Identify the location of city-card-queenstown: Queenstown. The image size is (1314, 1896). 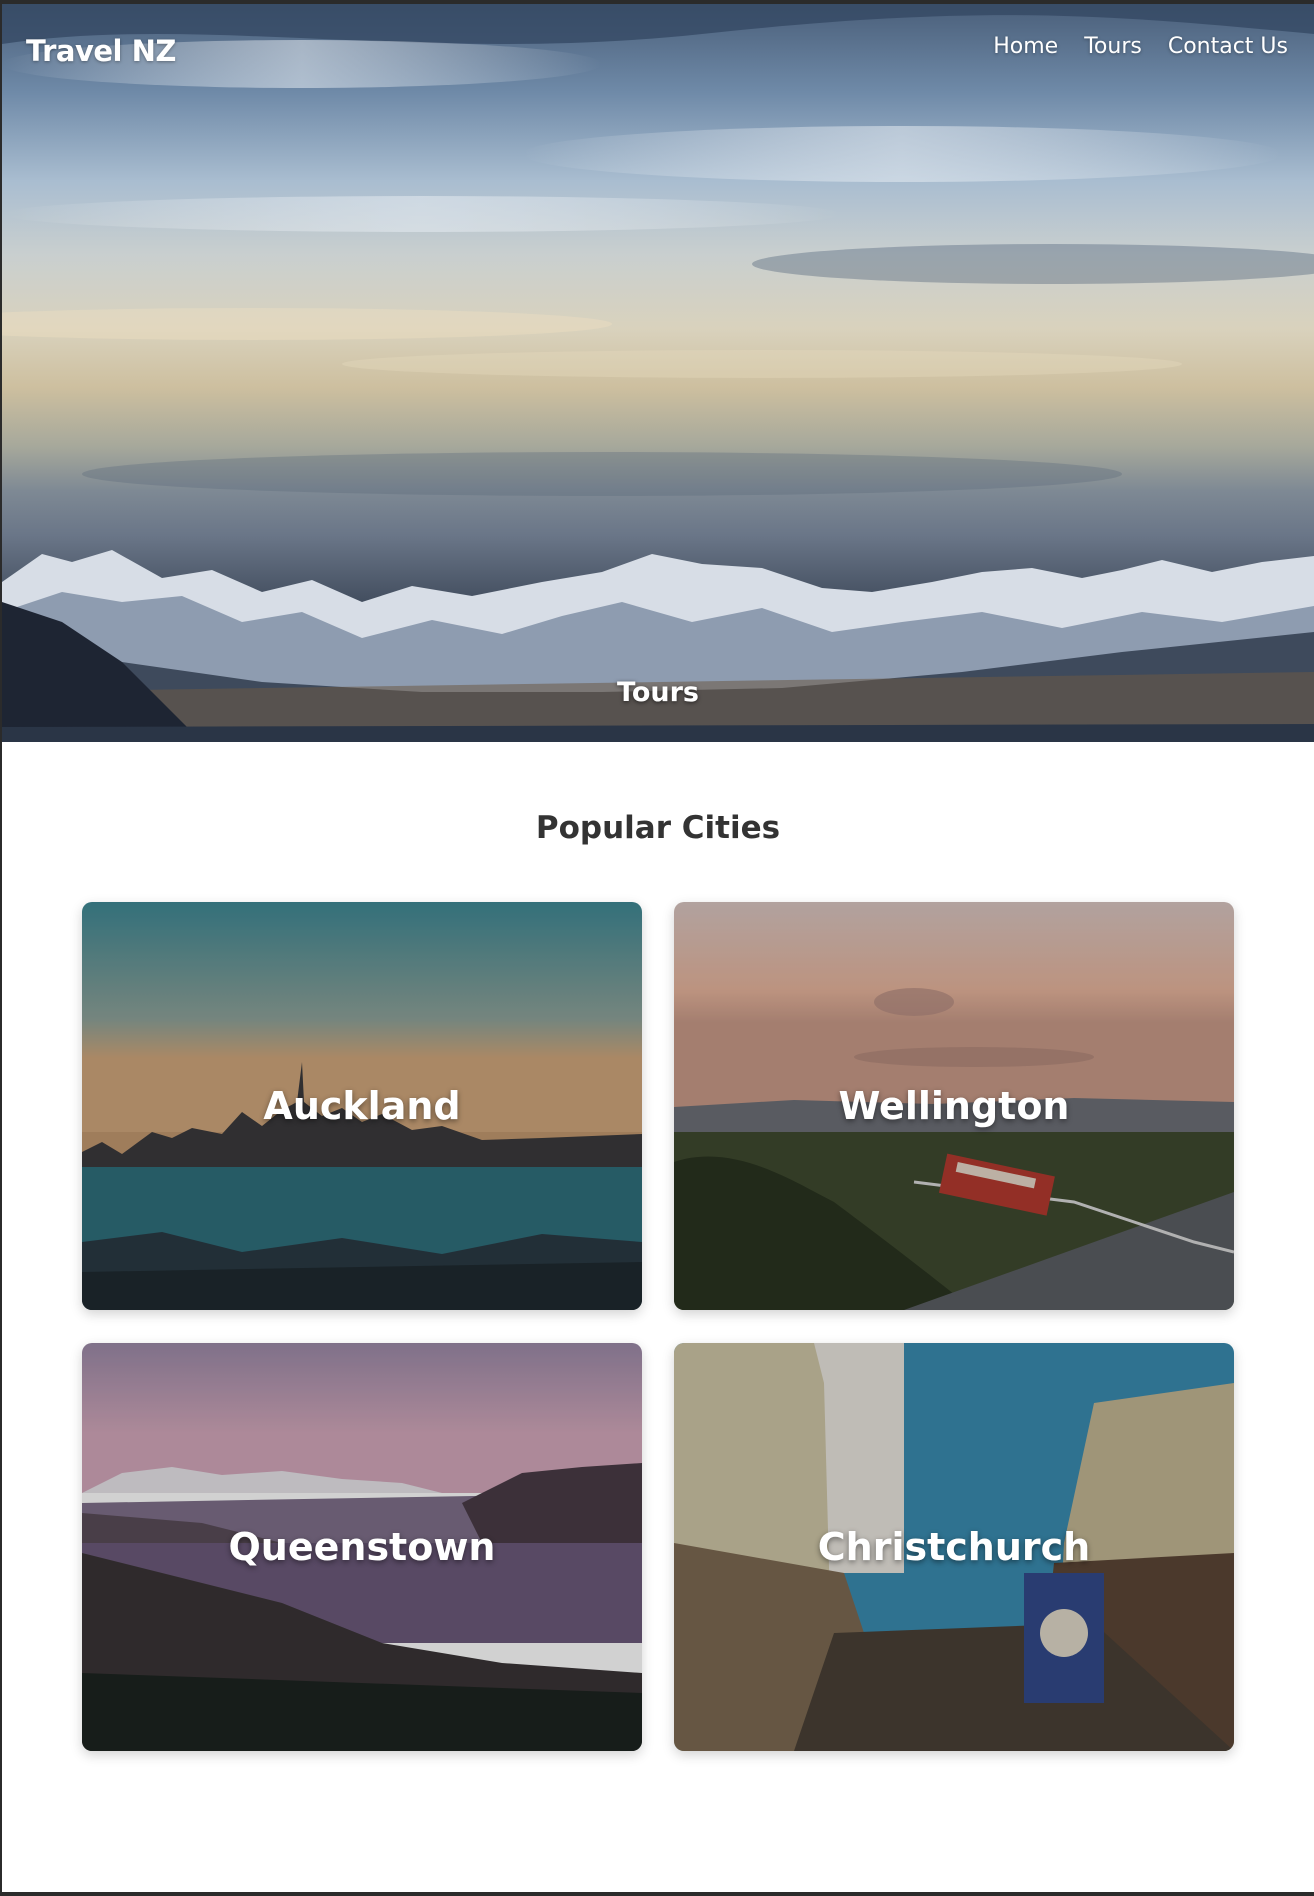
(362, 1547).